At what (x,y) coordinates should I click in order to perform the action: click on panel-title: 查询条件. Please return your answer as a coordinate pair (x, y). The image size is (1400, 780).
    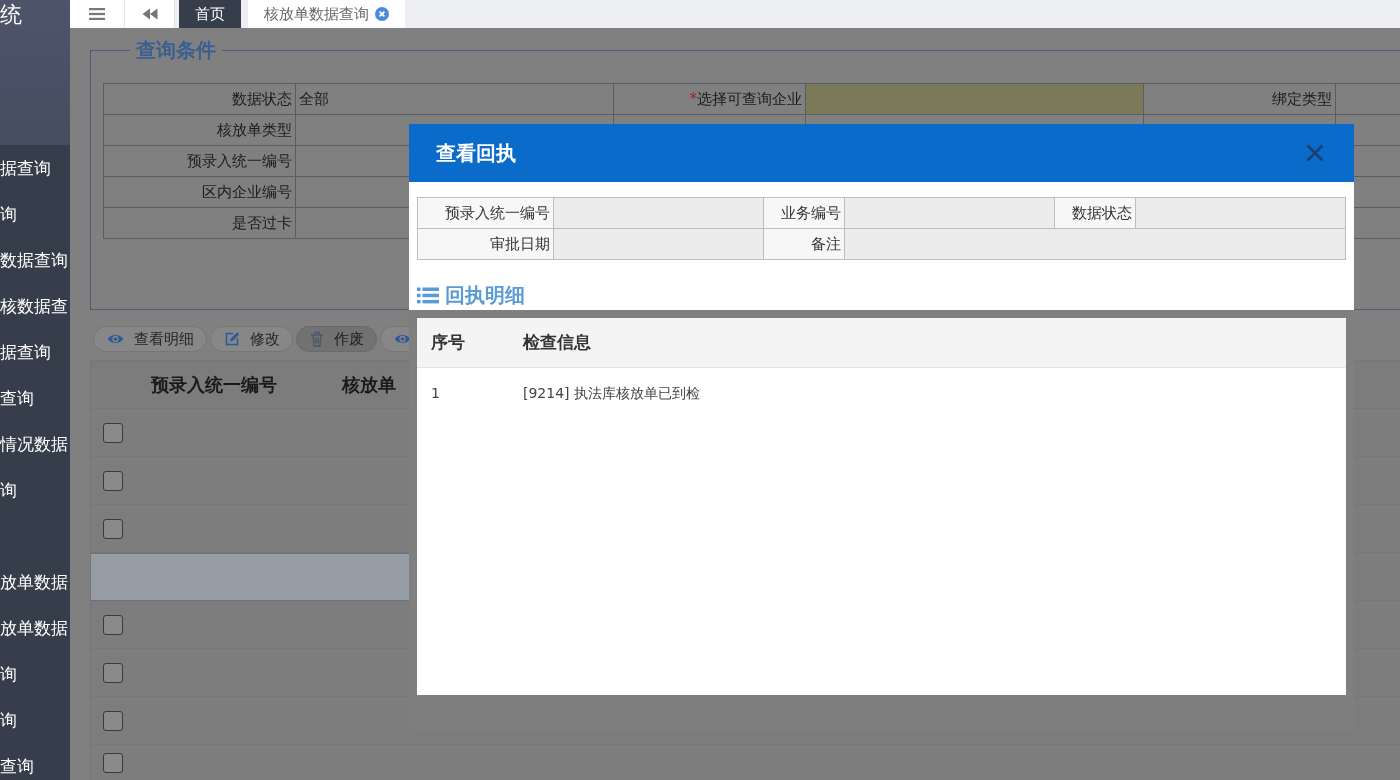
    Looking at the image, I should click on (176, 50).